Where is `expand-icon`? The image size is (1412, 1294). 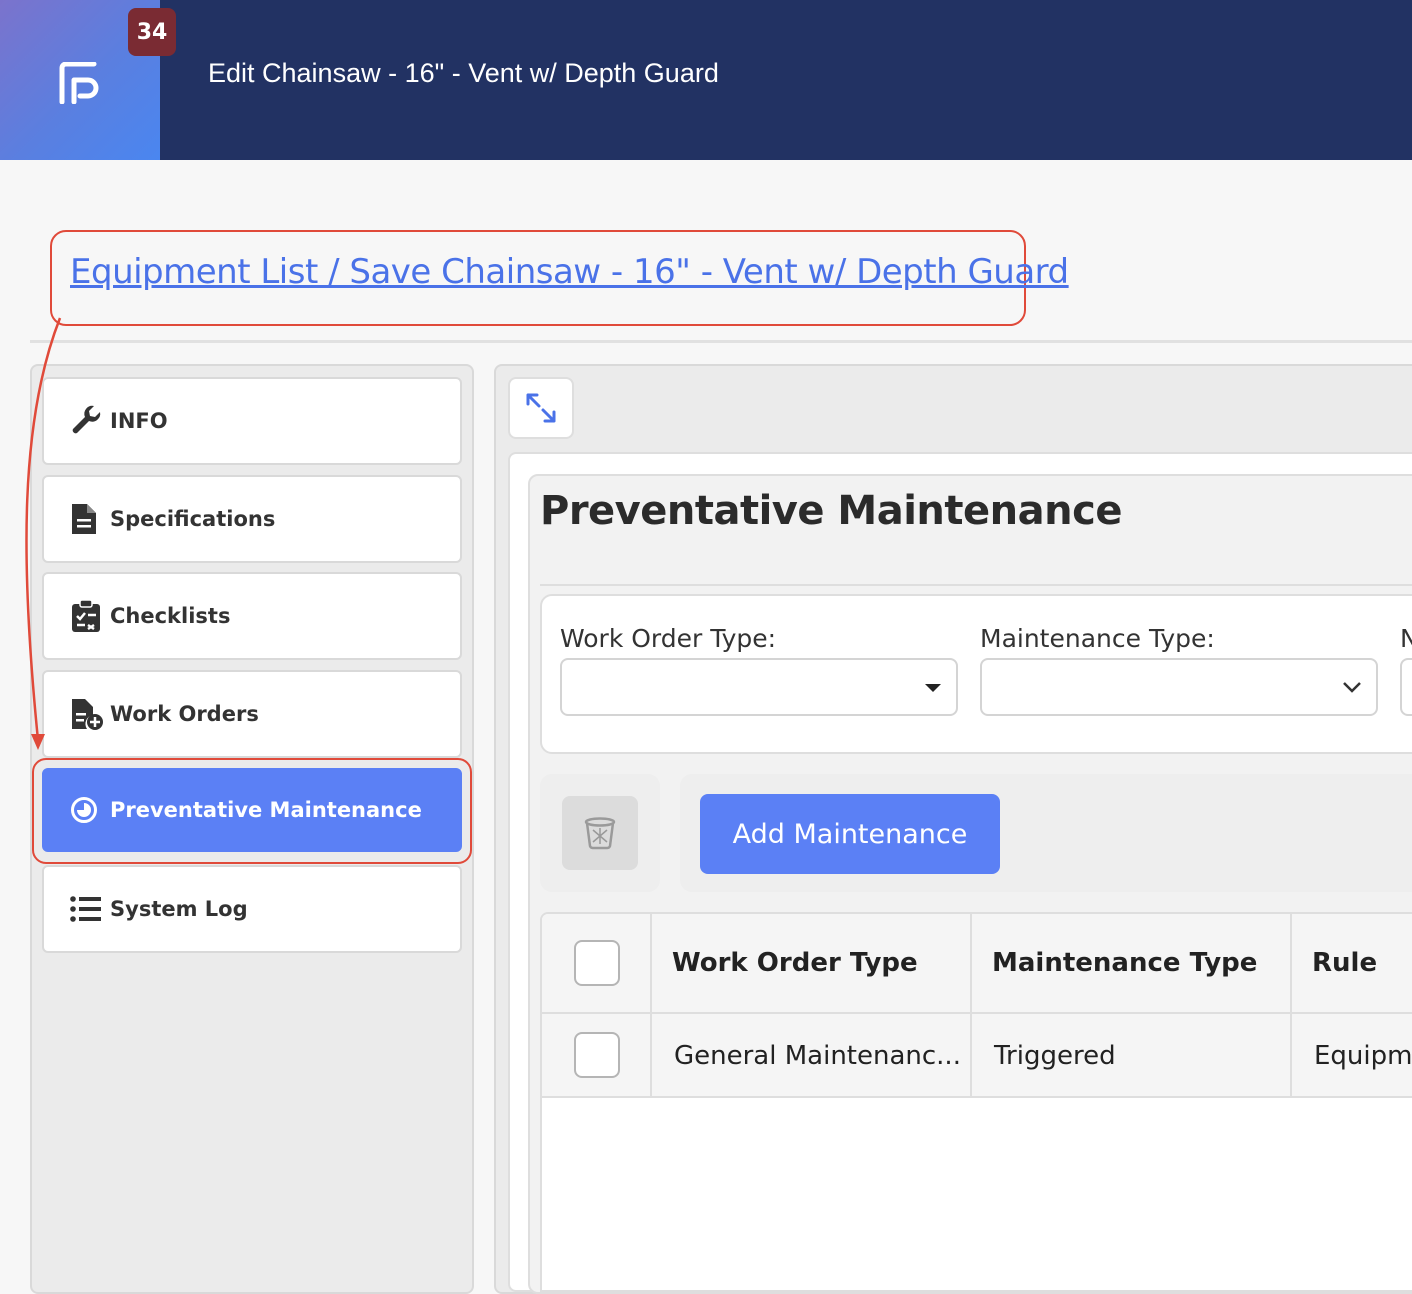
expand-icon is located at coordinates (541, 408).